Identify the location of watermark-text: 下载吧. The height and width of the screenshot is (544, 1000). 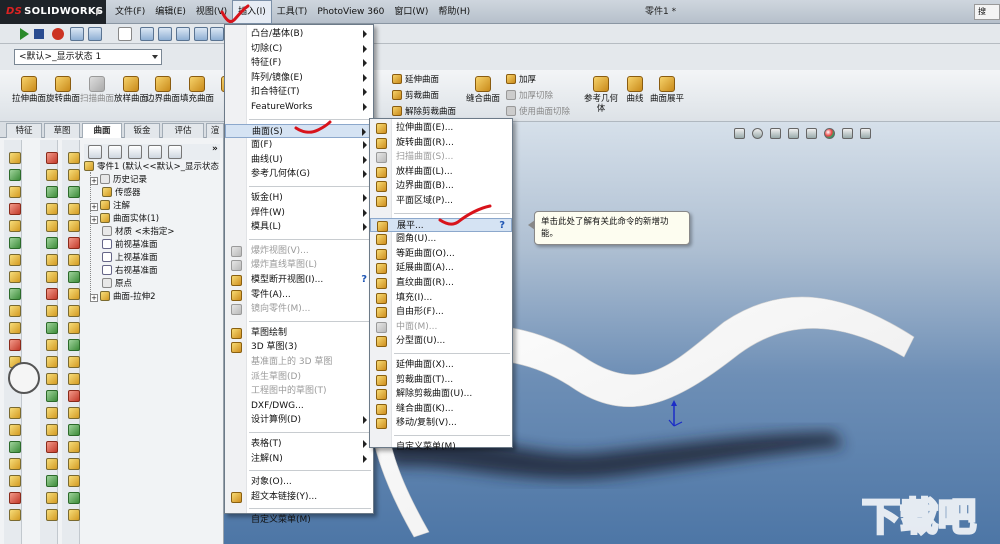
(919, 517).